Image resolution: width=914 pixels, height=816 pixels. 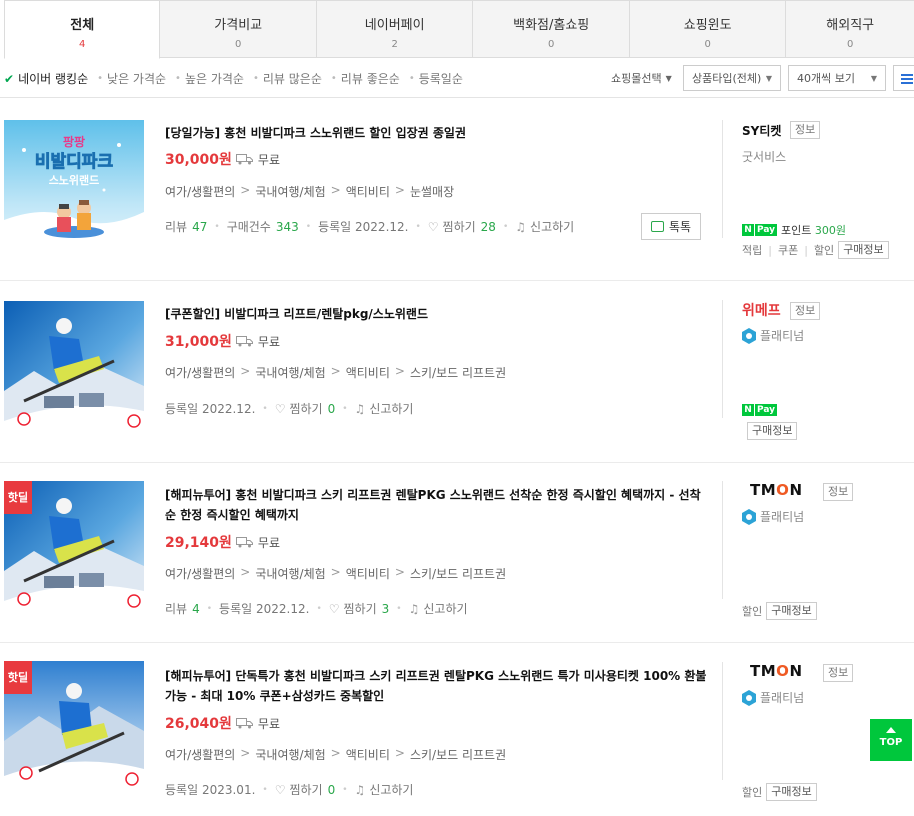 What do you see at coordinates (796, 230) in the screenshot?
I see `point-label: 포인트` at bounding box center [796, 230].